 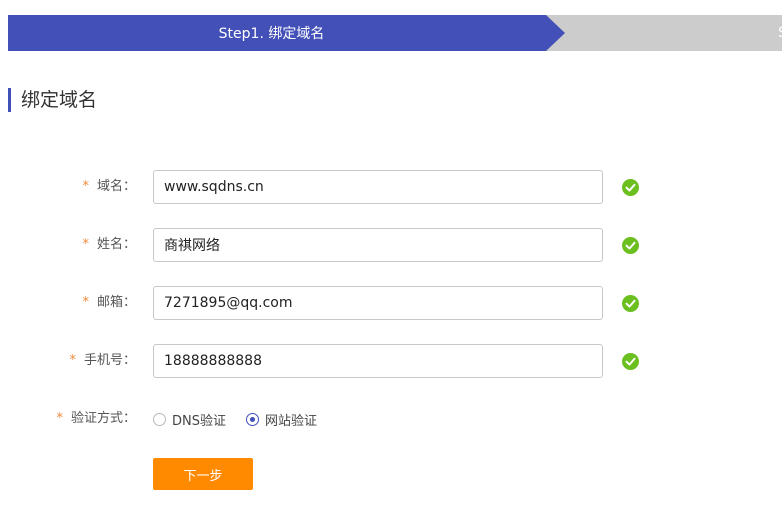 I want to click on step-1-active: Step1. 绑定域名, so click(x=286, y=33).